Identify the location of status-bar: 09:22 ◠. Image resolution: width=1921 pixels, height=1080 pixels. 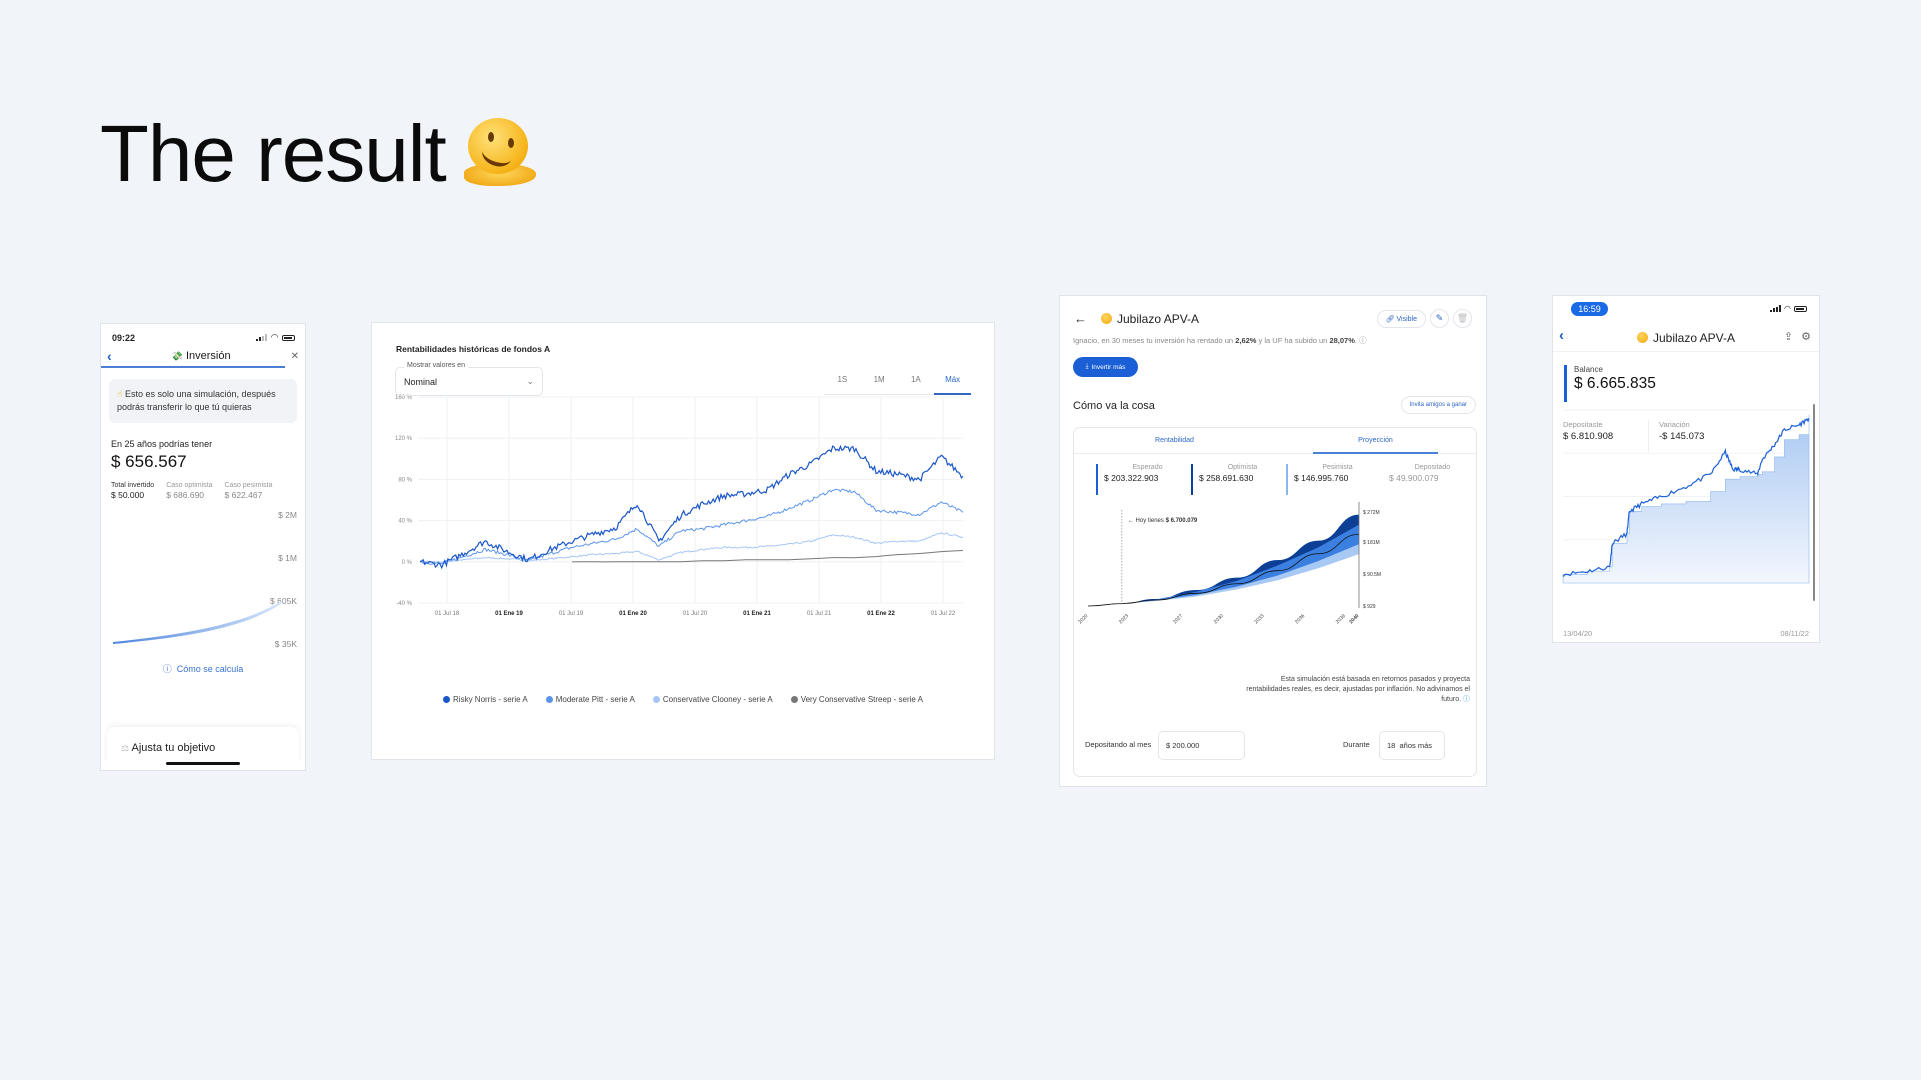
(203, 334).